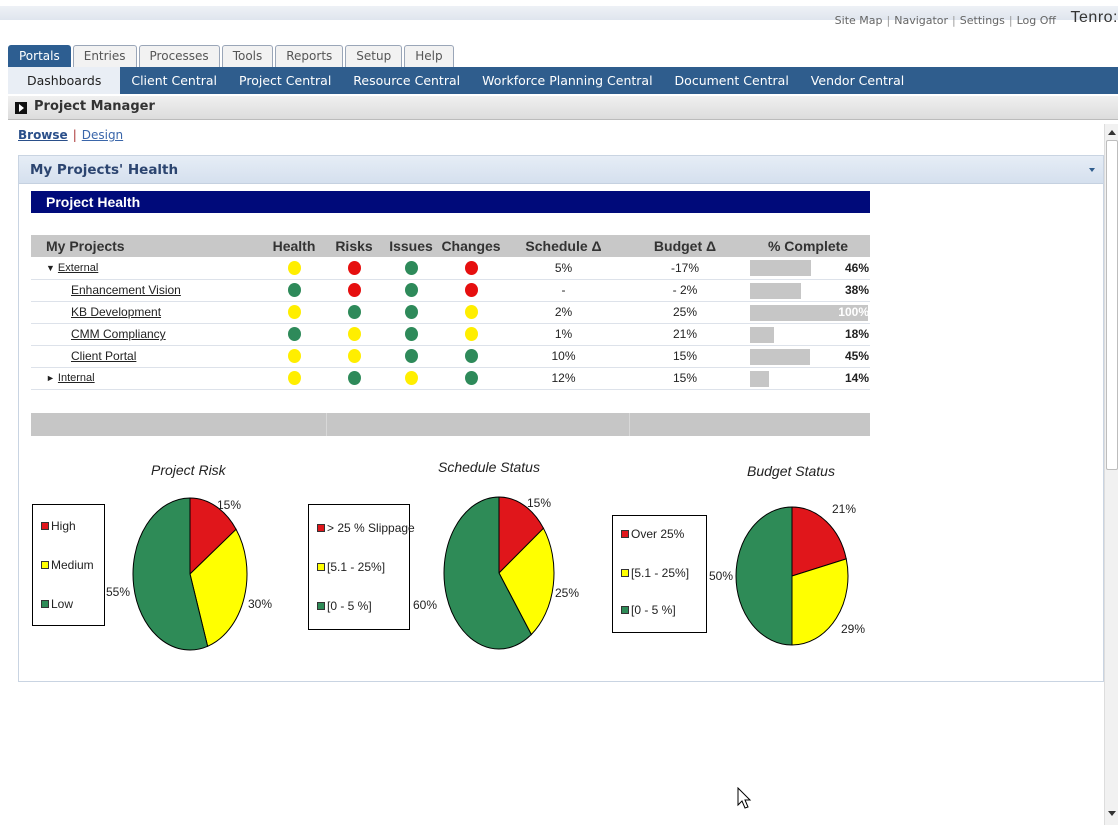 This screenshot has height=825, width=1118. Describe the element at coordinates (1112, 132) in the screenshot. I see `scroll-up-icon` at that location.